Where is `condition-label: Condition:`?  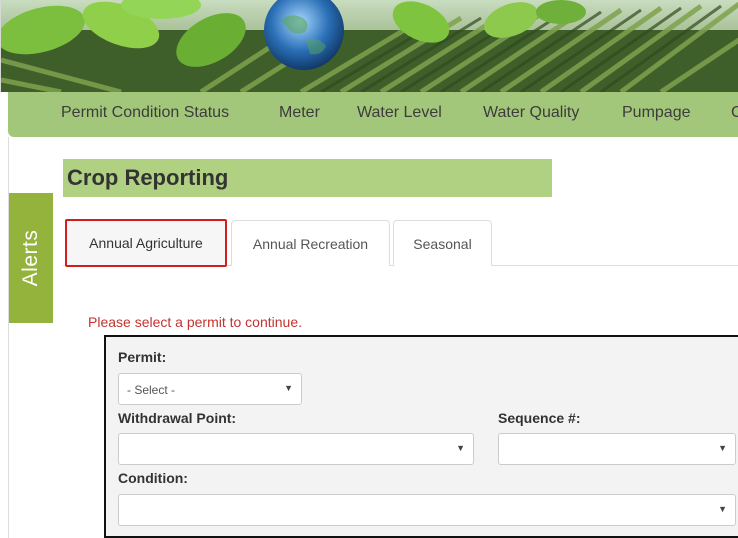
condition-label: Condition: is located at coordinates (153, 478).